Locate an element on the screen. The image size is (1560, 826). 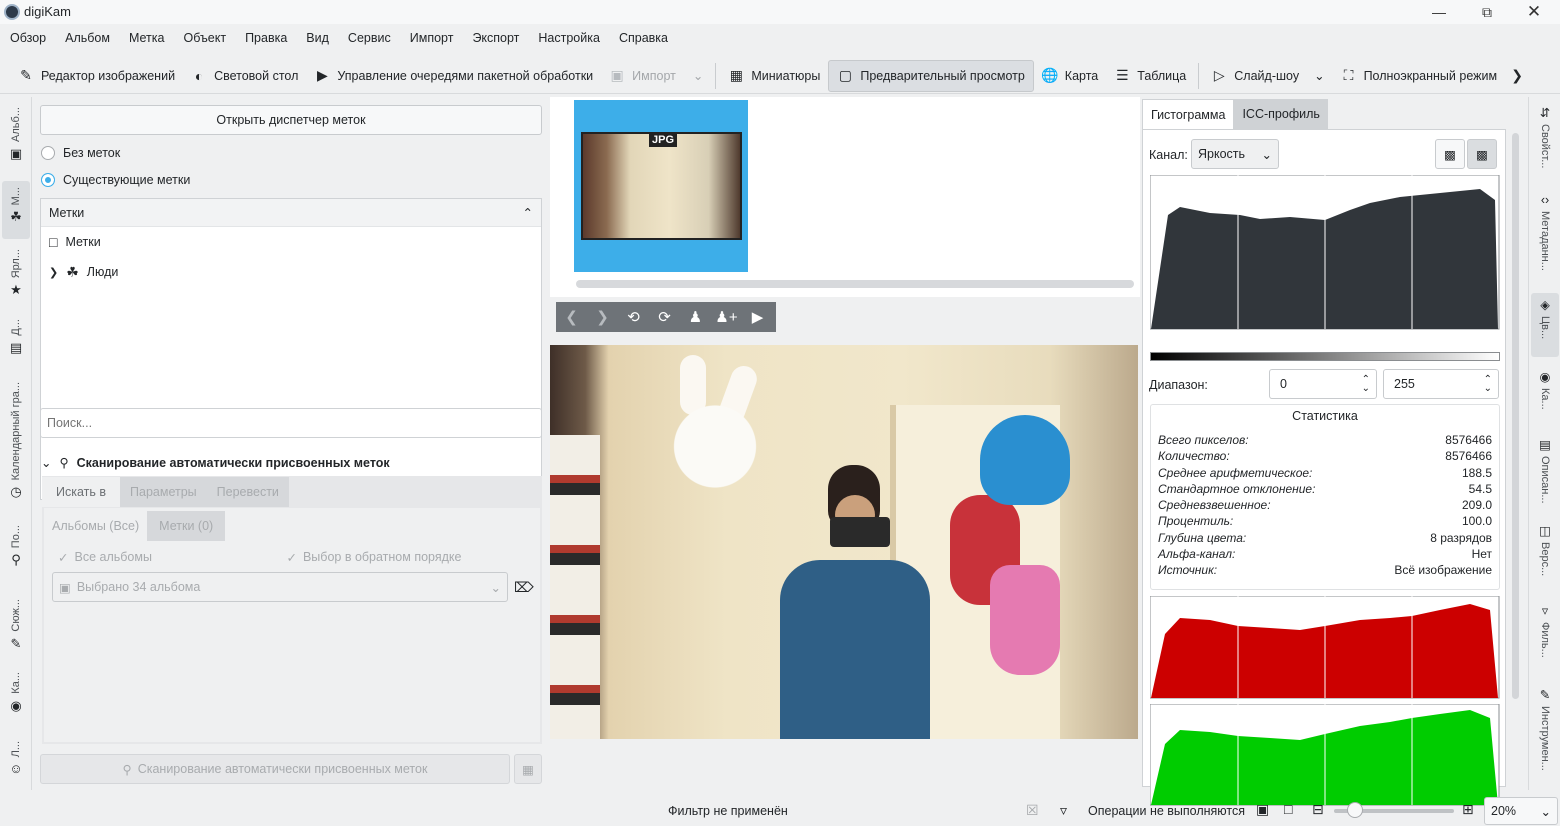
tag-search-input is located at coordinates (291, 423).